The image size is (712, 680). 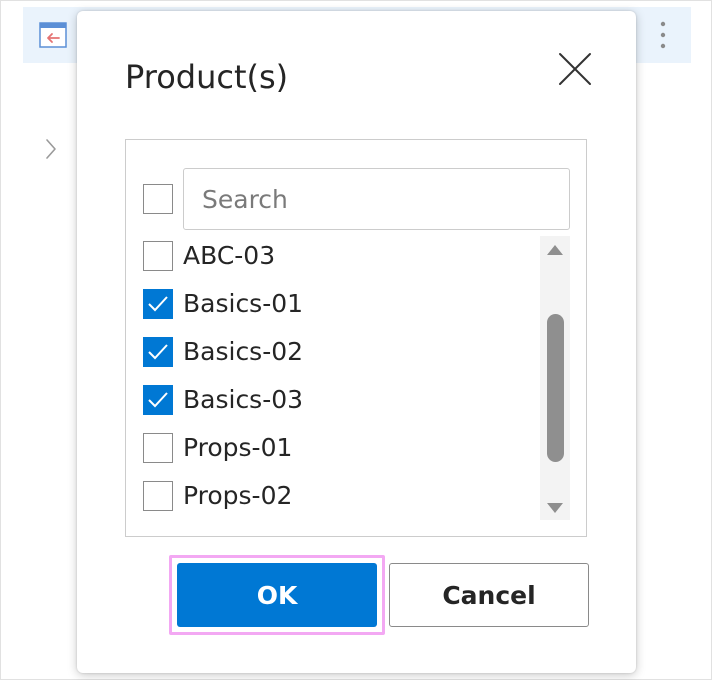 I want to click on scroll-thumb, so click(x=555, y=388).